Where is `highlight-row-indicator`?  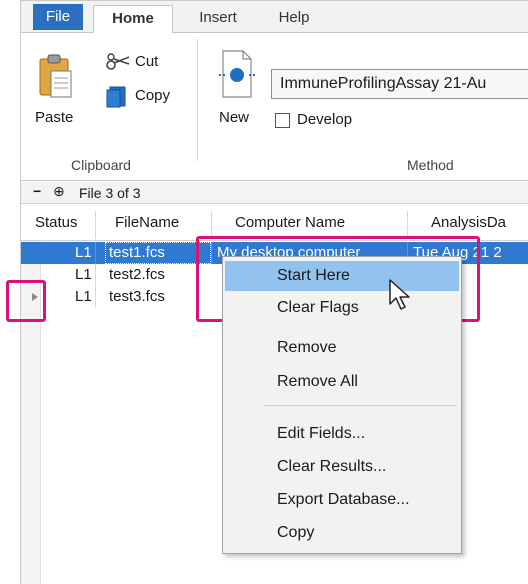
highlight-row-indicator is located at coordinates (26, 301).